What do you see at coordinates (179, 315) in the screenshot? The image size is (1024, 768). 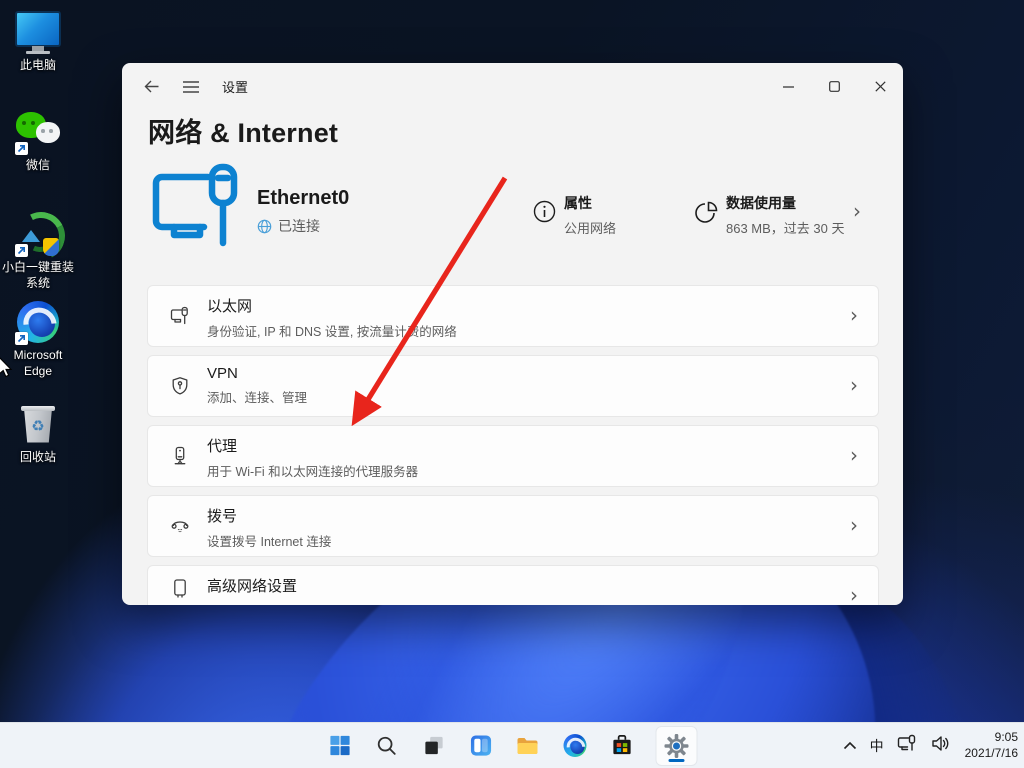 I see `ethernet-icon` at bounding box center [179, 315].